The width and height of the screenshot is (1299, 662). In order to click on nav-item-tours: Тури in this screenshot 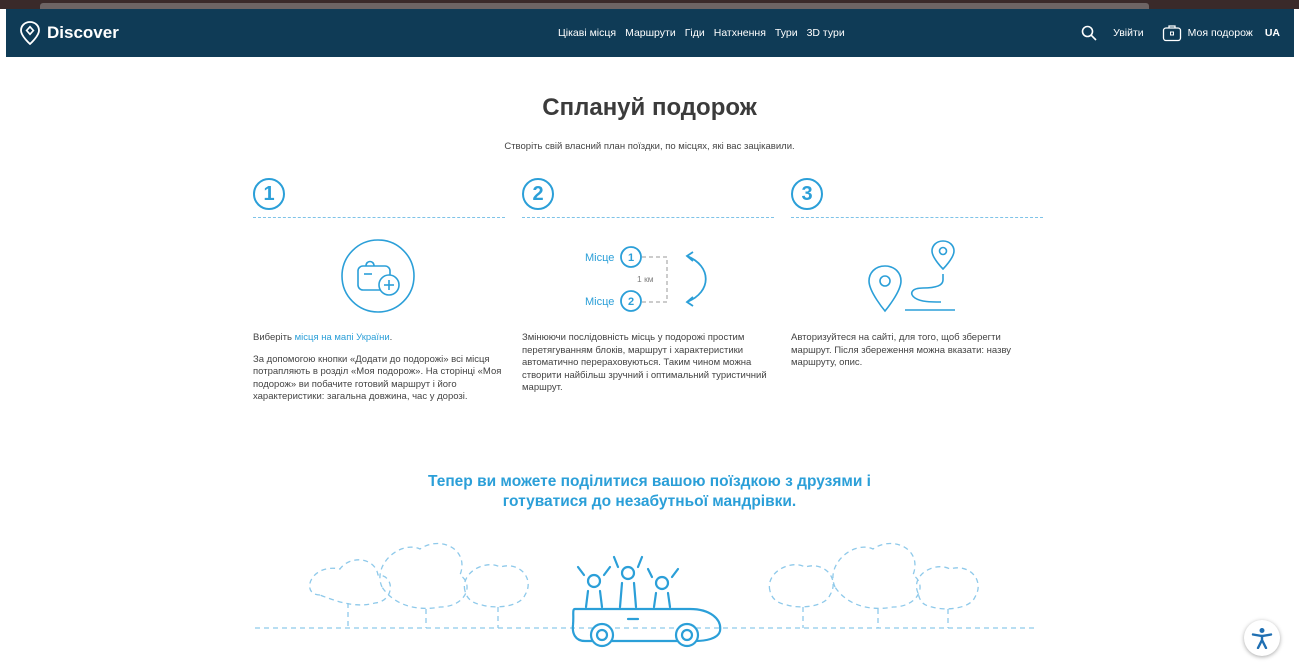, I will do `click(786, 33)`.